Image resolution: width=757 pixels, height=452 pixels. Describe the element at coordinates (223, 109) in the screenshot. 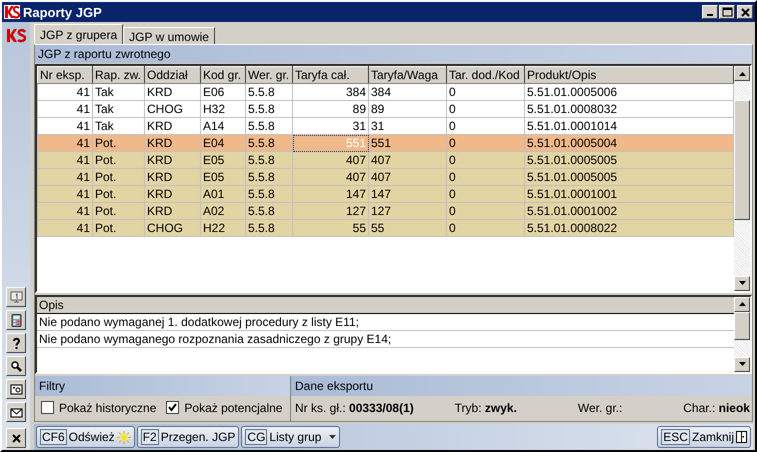

I see `table-cell: H32` at that location.